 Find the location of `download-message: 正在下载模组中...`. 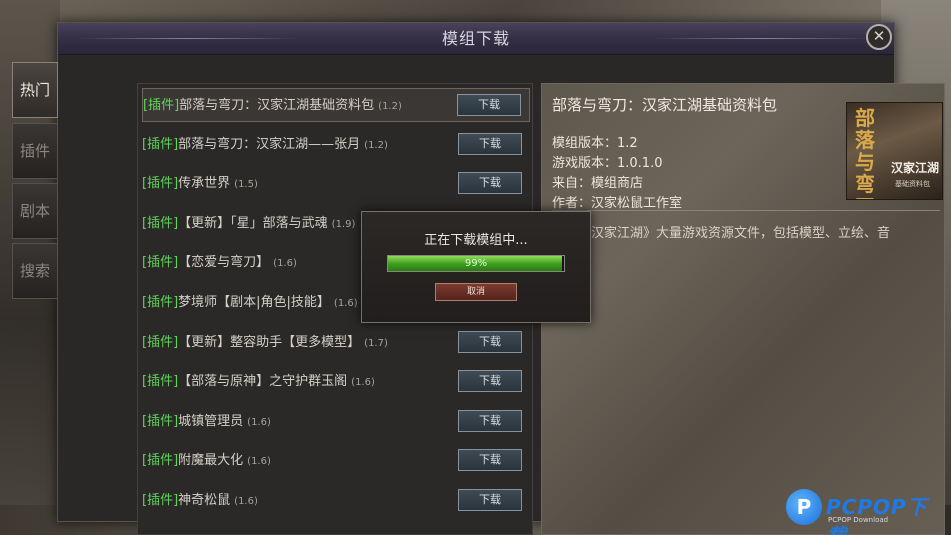

download-message: 正在下载模组中... is located at coordinates (476, 240).